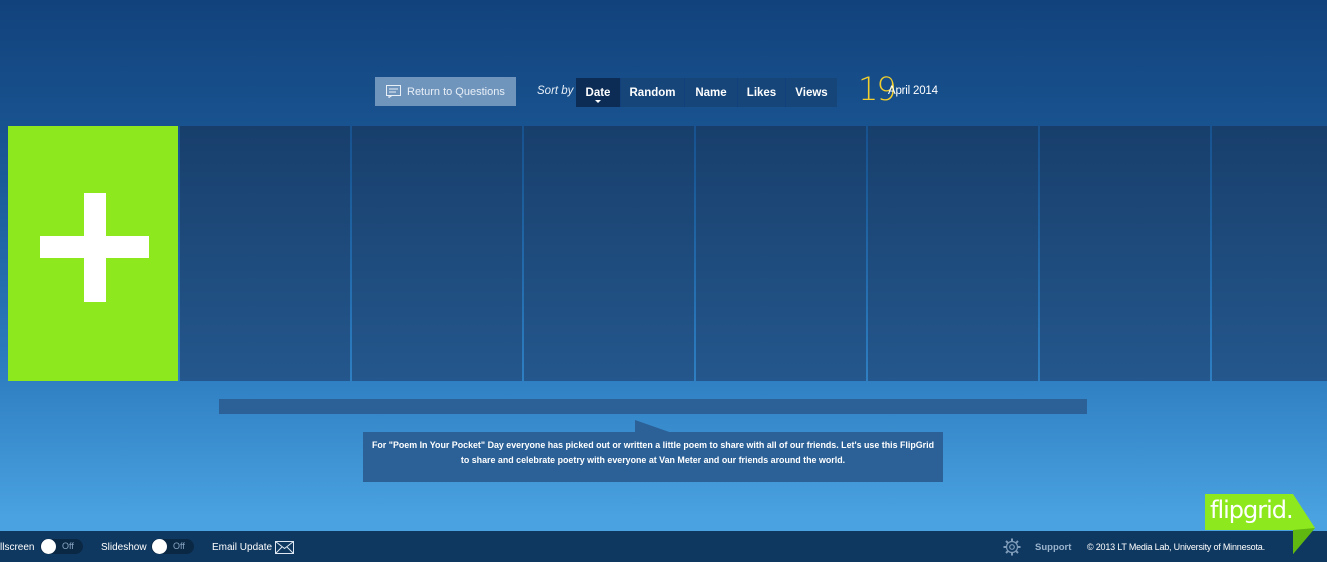 The image size is (1327, 562). I want to click on fullscreen-toggle: Off, so click(61, 546).